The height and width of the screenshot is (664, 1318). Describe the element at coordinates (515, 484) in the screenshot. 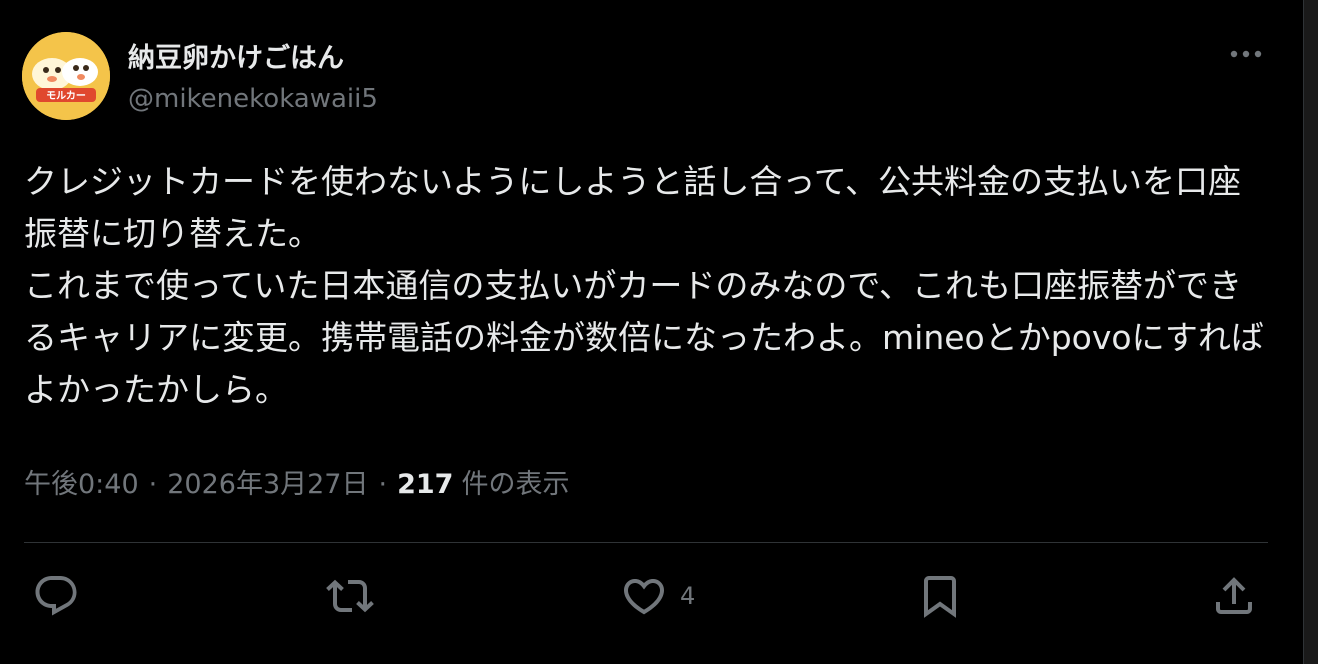

I see `views-label: 件の表示` at that location.